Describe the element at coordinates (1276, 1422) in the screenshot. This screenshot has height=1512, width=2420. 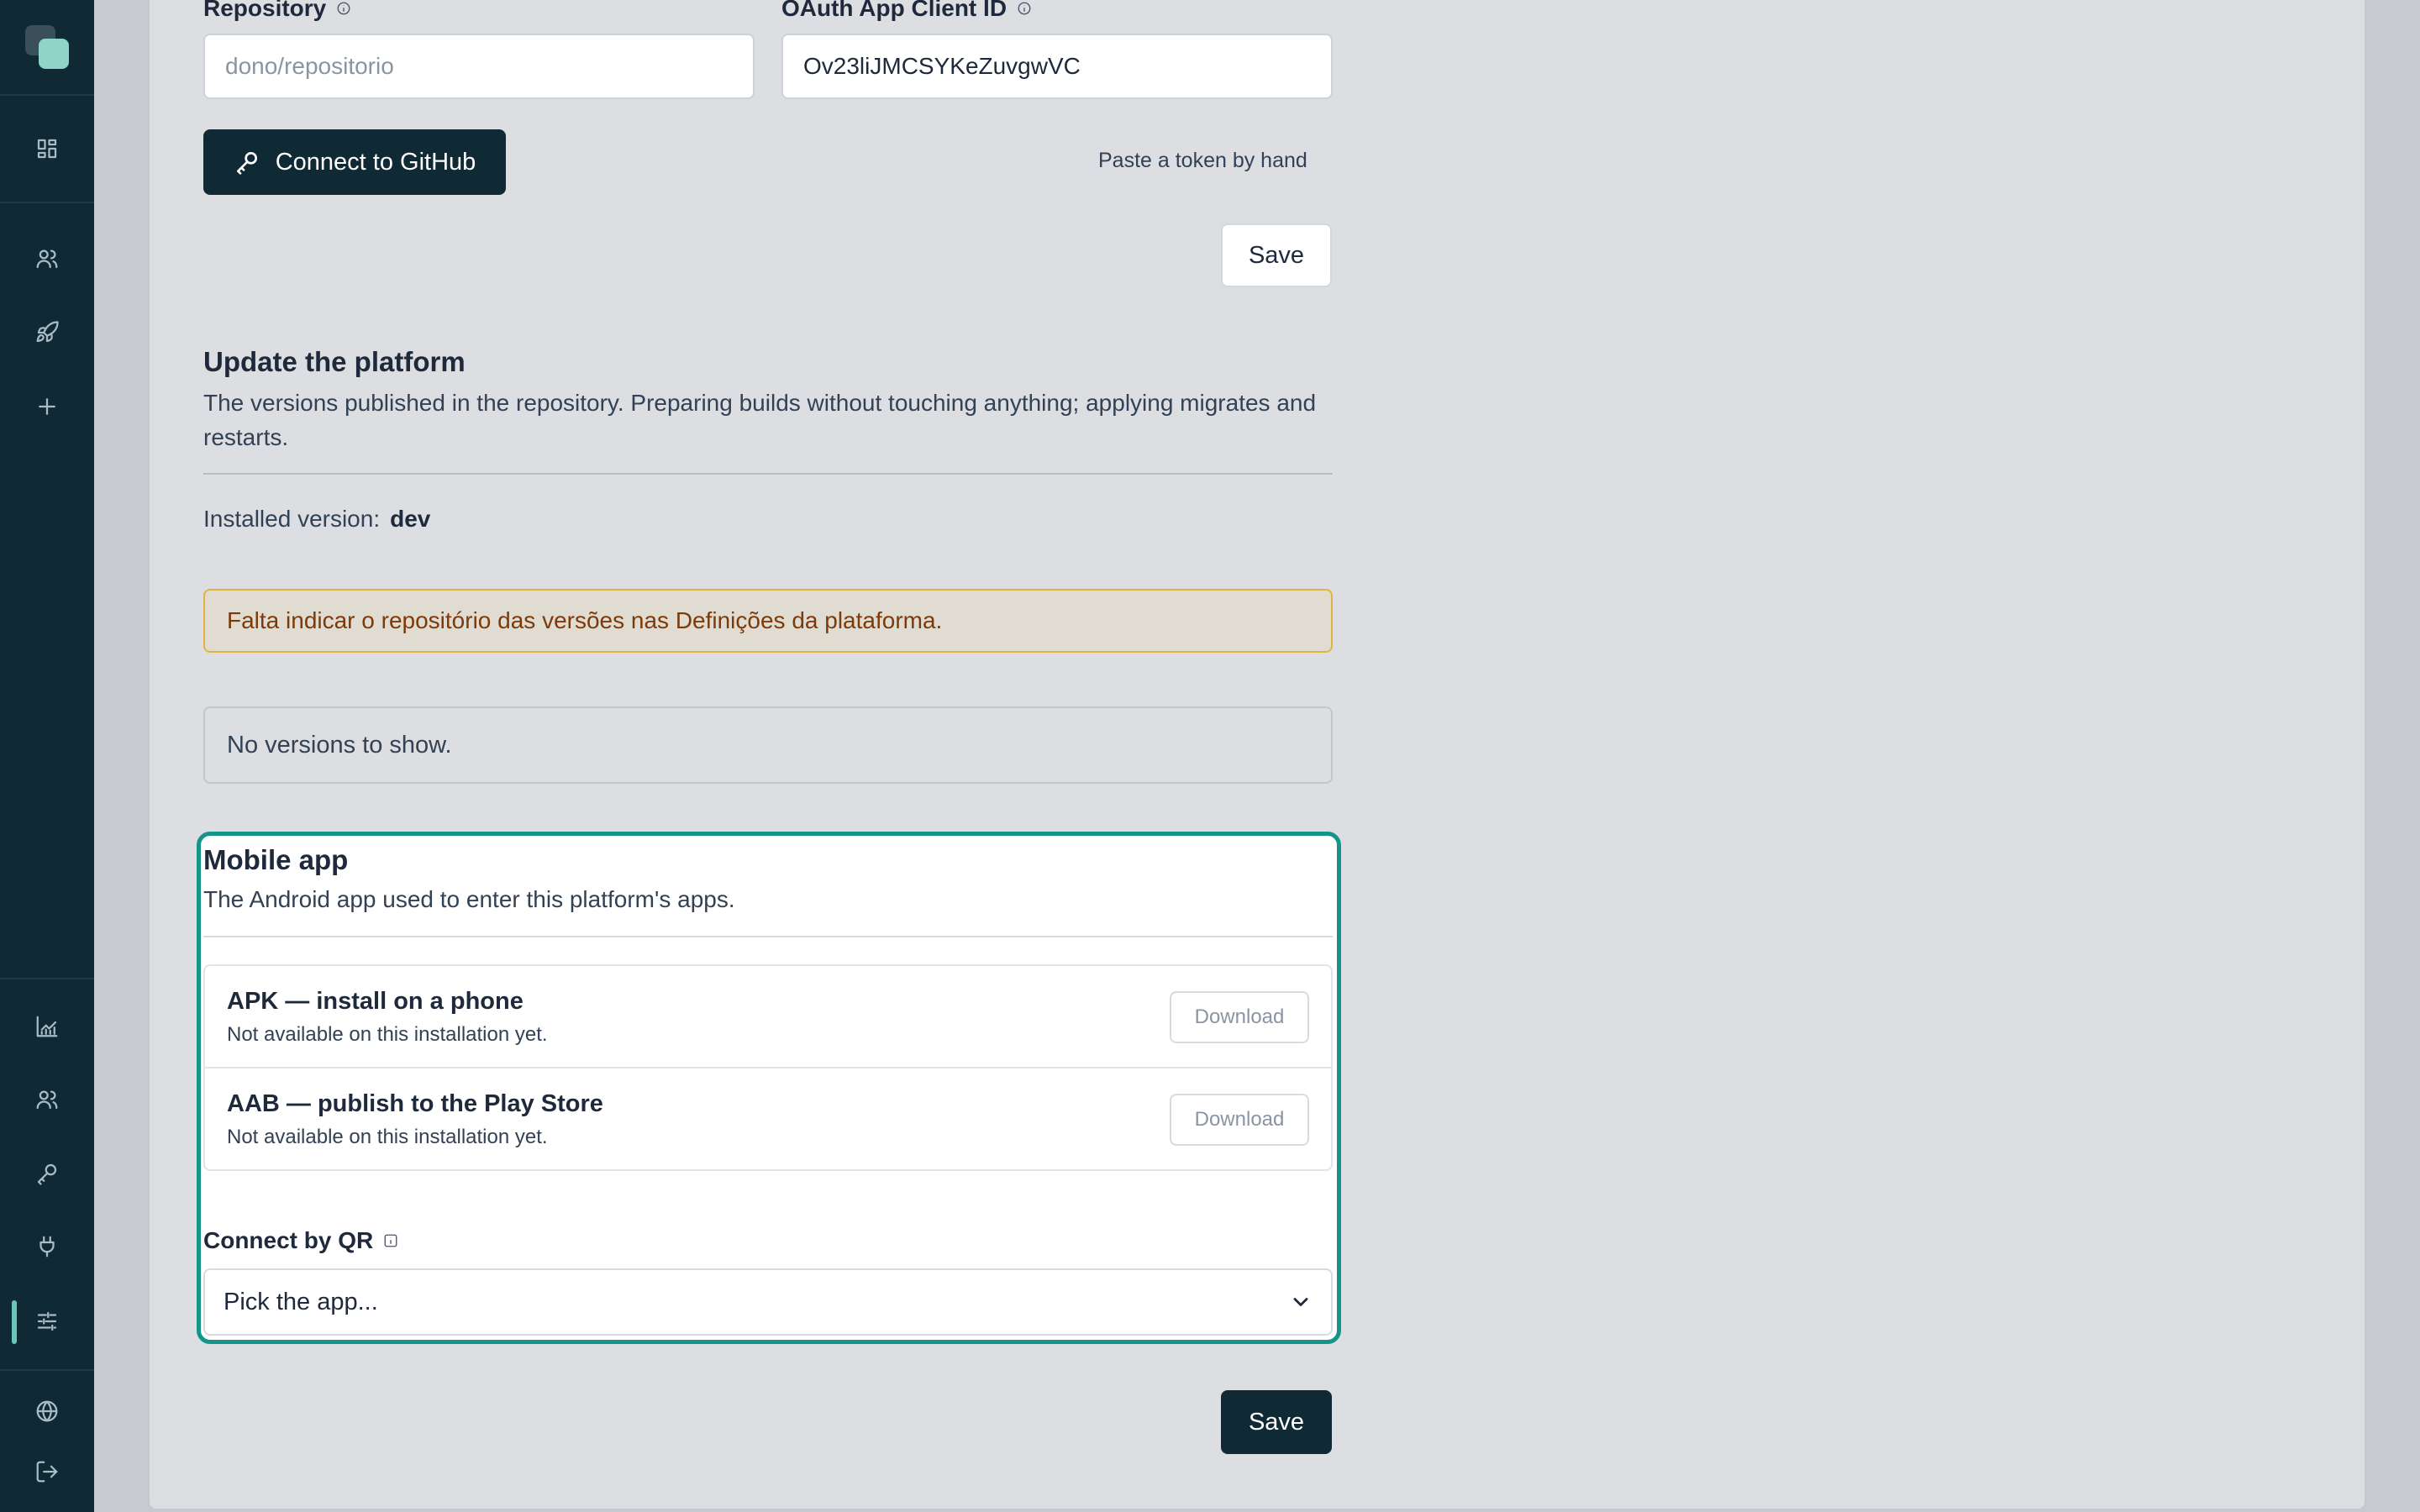
I see `save-button: Save` at that location.